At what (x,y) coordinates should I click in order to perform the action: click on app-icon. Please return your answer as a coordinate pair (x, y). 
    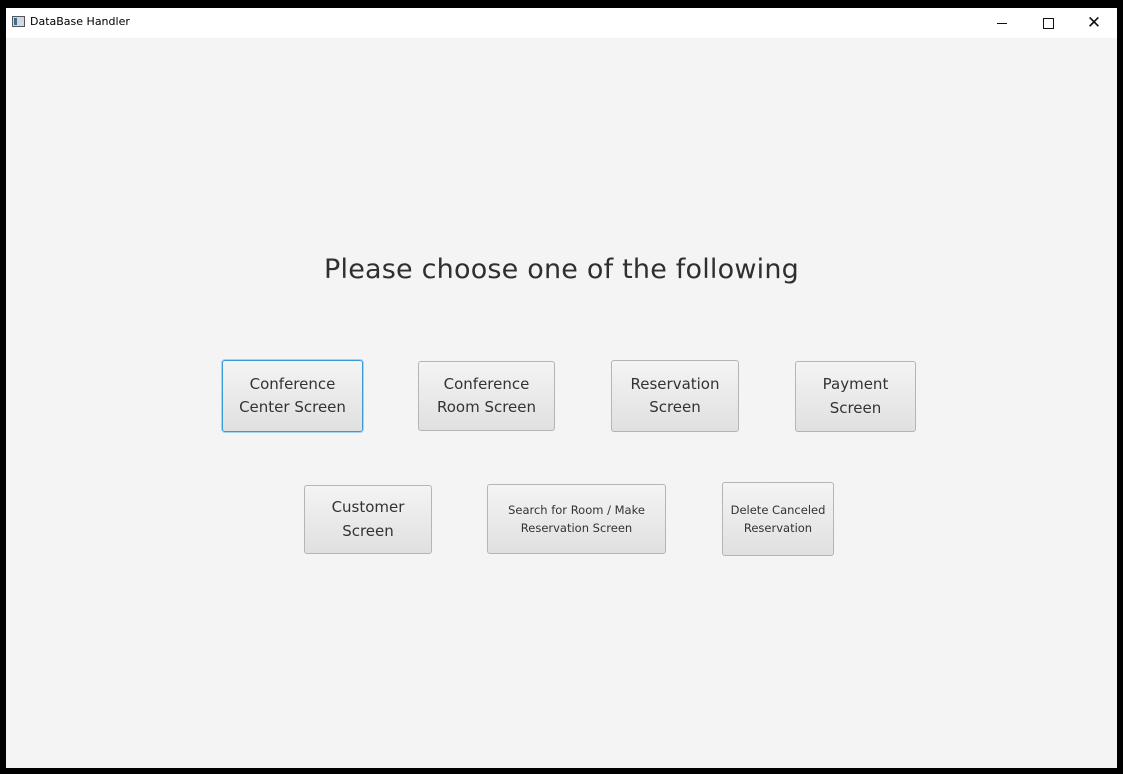
    Looking at the image, I should click on (18, 21).